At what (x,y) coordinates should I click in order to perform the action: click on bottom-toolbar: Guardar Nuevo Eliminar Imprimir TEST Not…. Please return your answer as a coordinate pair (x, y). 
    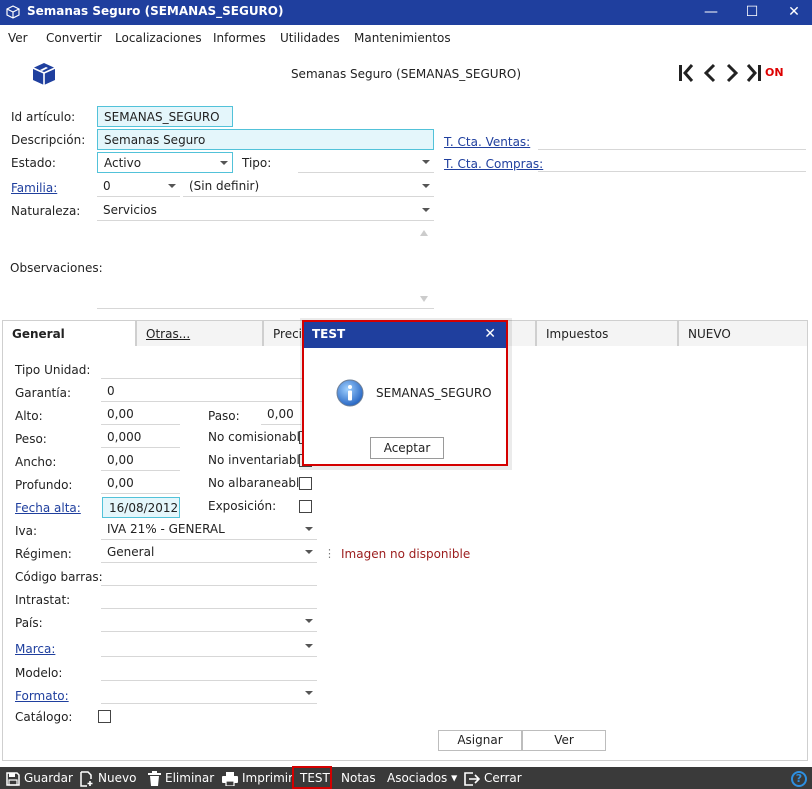
    Looking at the image, I should click on (406, 778).